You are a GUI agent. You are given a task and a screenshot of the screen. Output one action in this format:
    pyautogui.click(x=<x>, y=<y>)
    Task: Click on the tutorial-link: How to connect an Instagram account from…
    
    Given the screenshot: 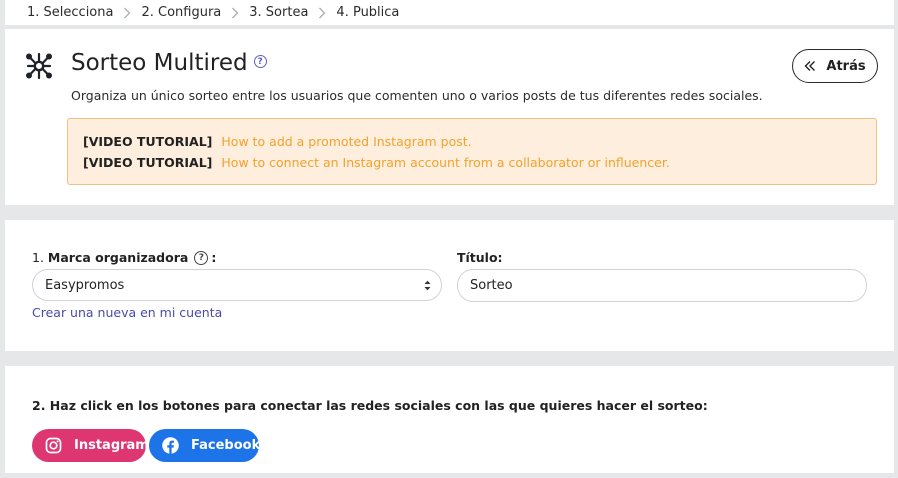 What is the action you would take?
    pyautogui.click(x=445, y=162)
    